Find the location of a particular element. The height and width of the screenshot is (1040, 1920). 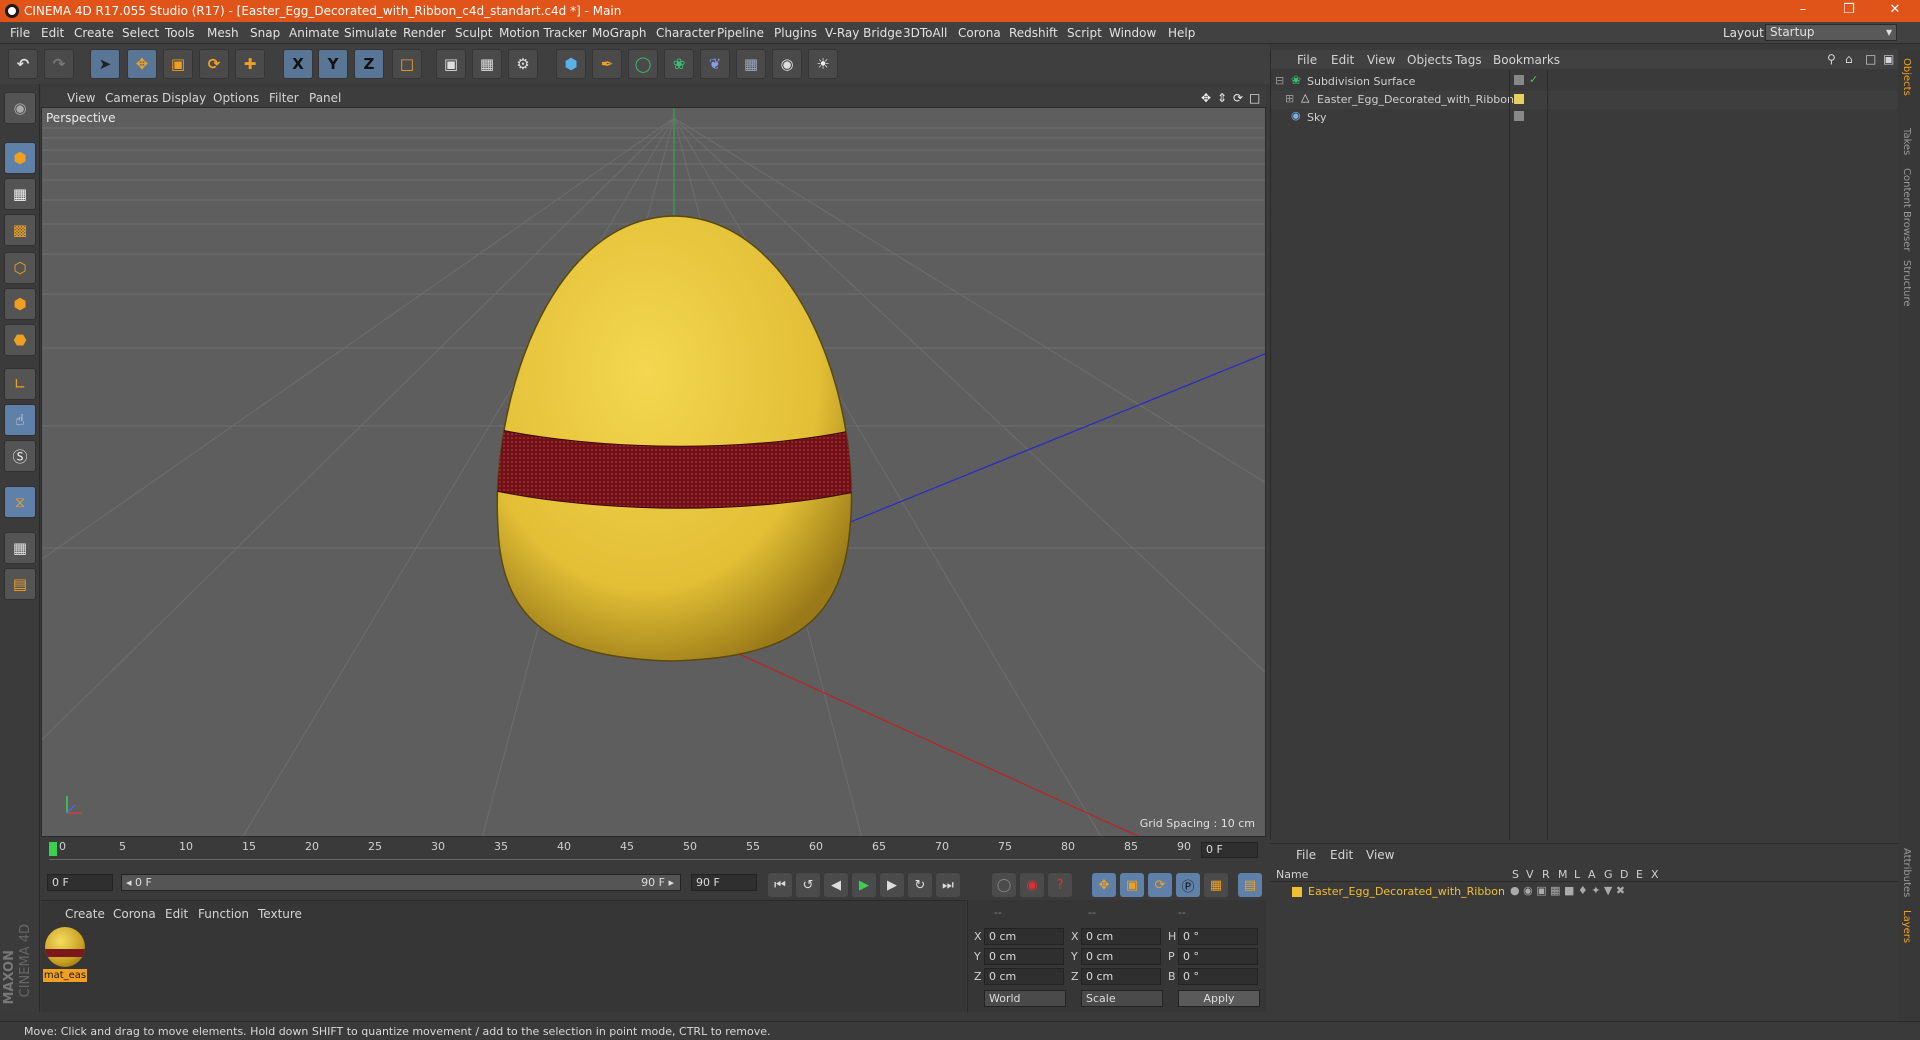

edges-mode-icon: ⬢ is located at coordinates (20, 304).